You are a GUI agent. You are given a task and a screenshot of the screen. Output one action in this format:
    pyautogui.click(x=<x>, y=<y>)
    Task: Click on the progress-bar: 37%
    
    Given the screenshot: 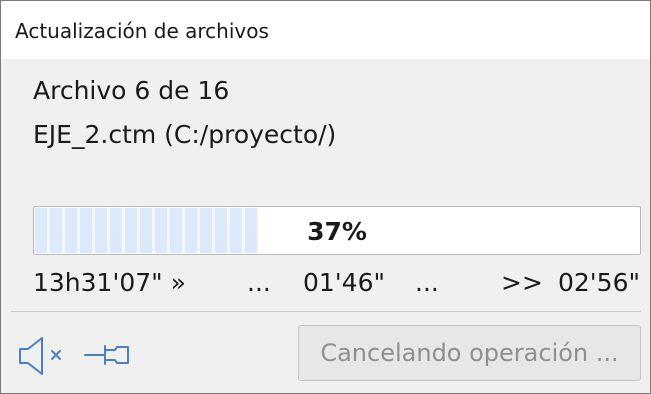 What is the action you would take?
    pyautogui.click(x=337, y=230)
    